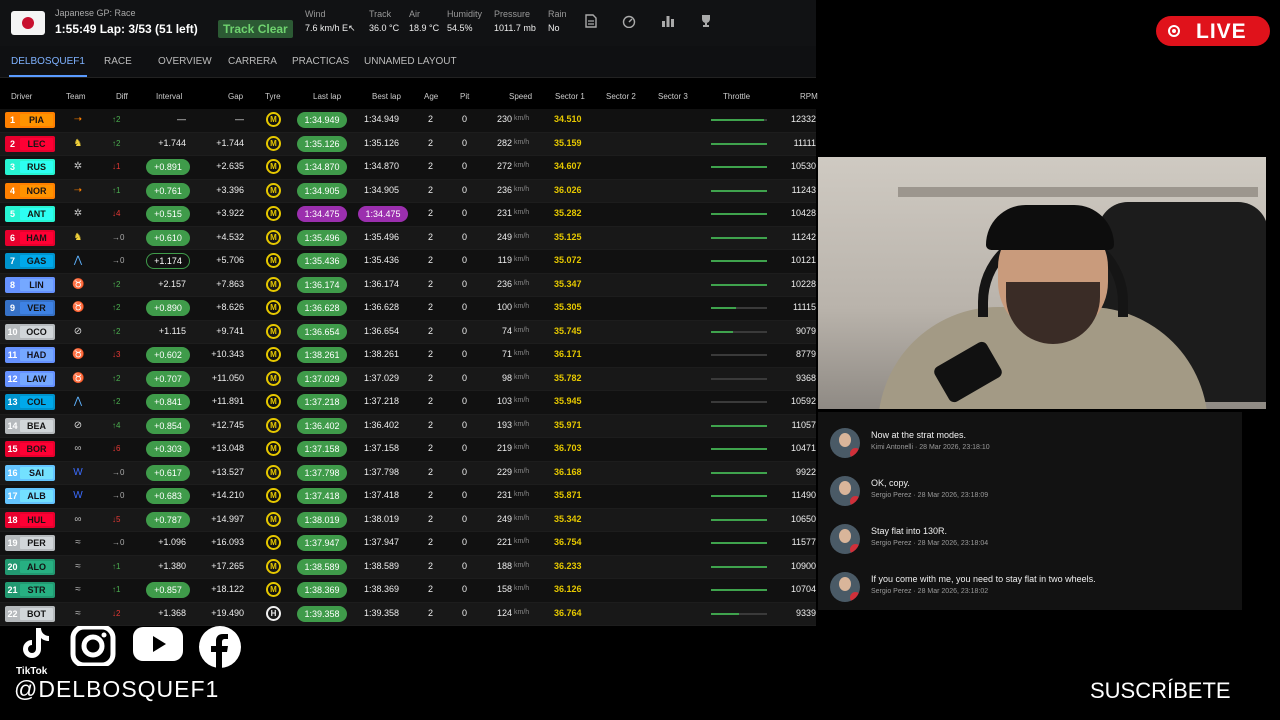 The image size is (1280, 720). What do you see at coordinates (522, 447) in the screenshot?
I see `speed-unit: km/h` at bounding box center [522, 447].